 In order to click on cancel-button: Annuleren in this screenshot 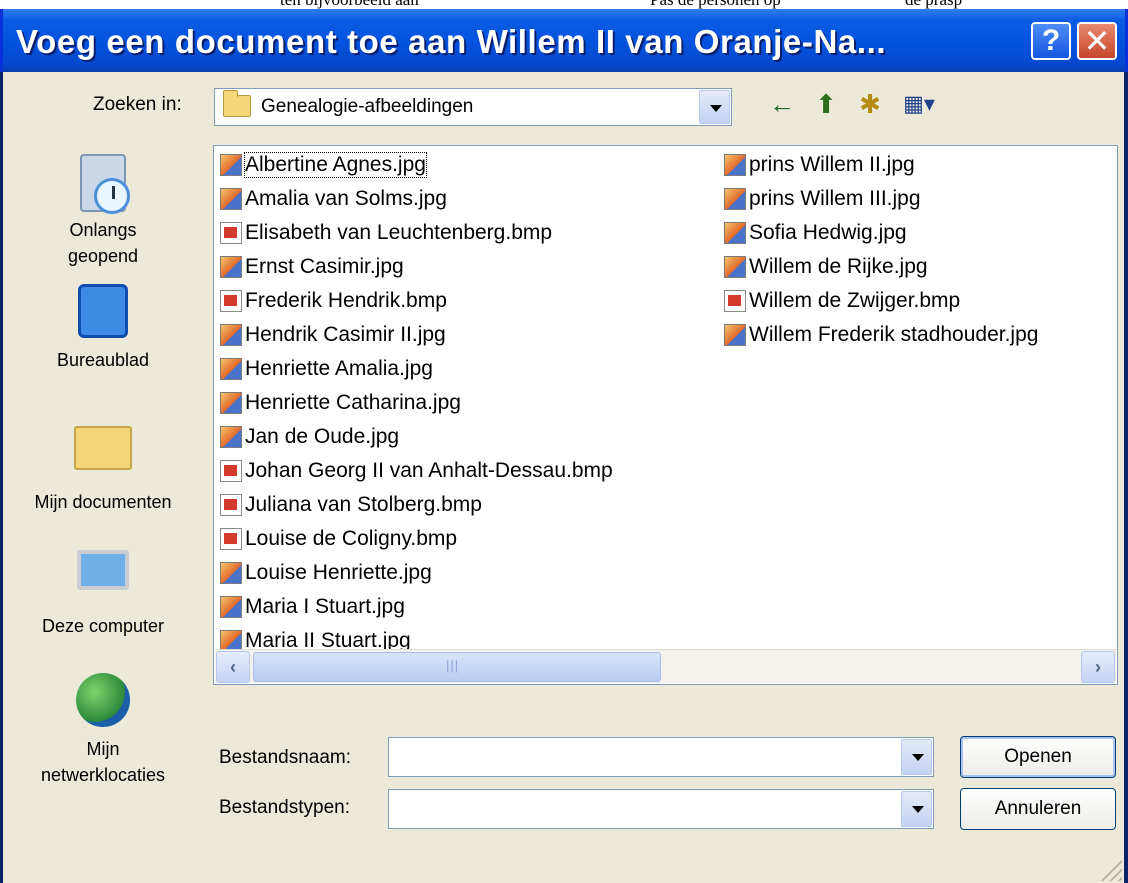, I will do `click(1038, 809)`.